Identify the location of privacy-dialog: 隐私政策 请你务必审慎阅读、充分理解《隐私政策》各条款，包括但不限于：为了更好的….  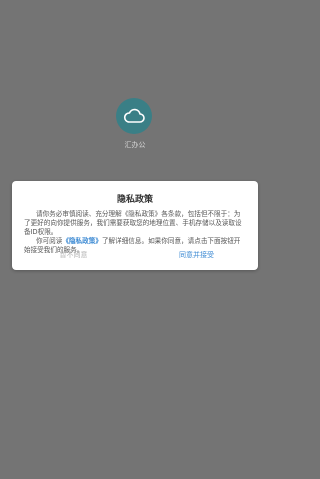
(135, 225).